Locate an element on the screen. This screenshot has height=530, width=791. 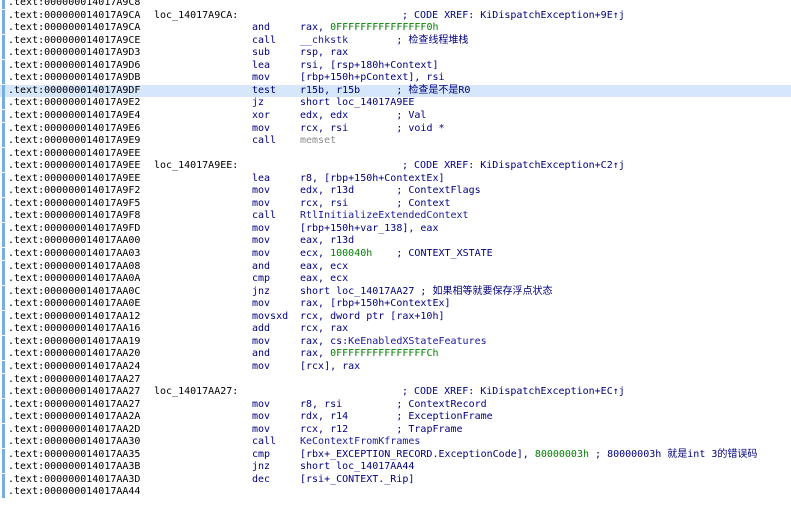
mnemonic: jz is located at coordinates (258, 103).